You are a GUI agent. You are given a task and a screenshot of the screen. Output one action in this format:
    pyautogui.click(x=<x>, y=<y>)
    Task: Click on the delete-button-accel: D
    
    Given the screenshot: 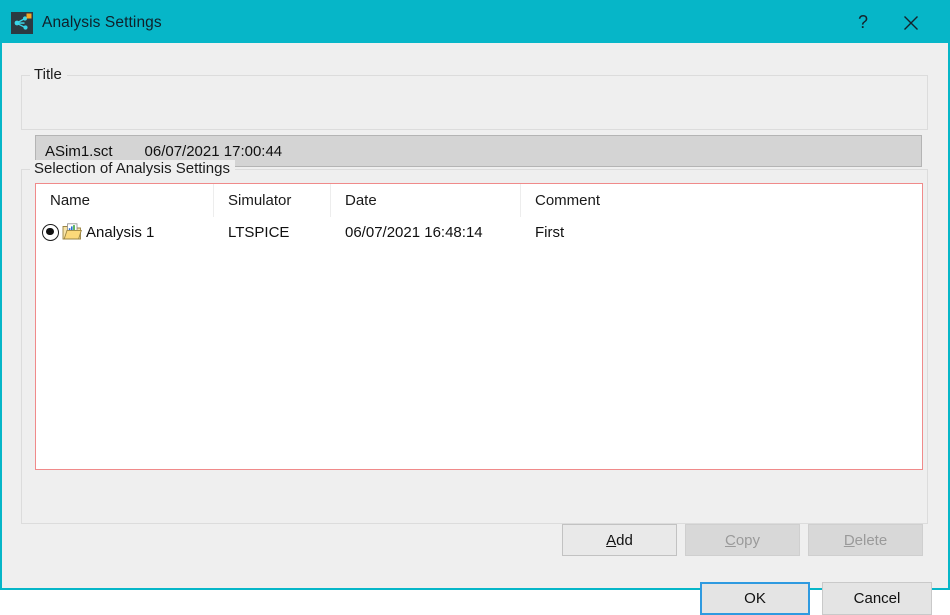 What is the action you would take?
    pyautogui.click(x=849, y=540)
    